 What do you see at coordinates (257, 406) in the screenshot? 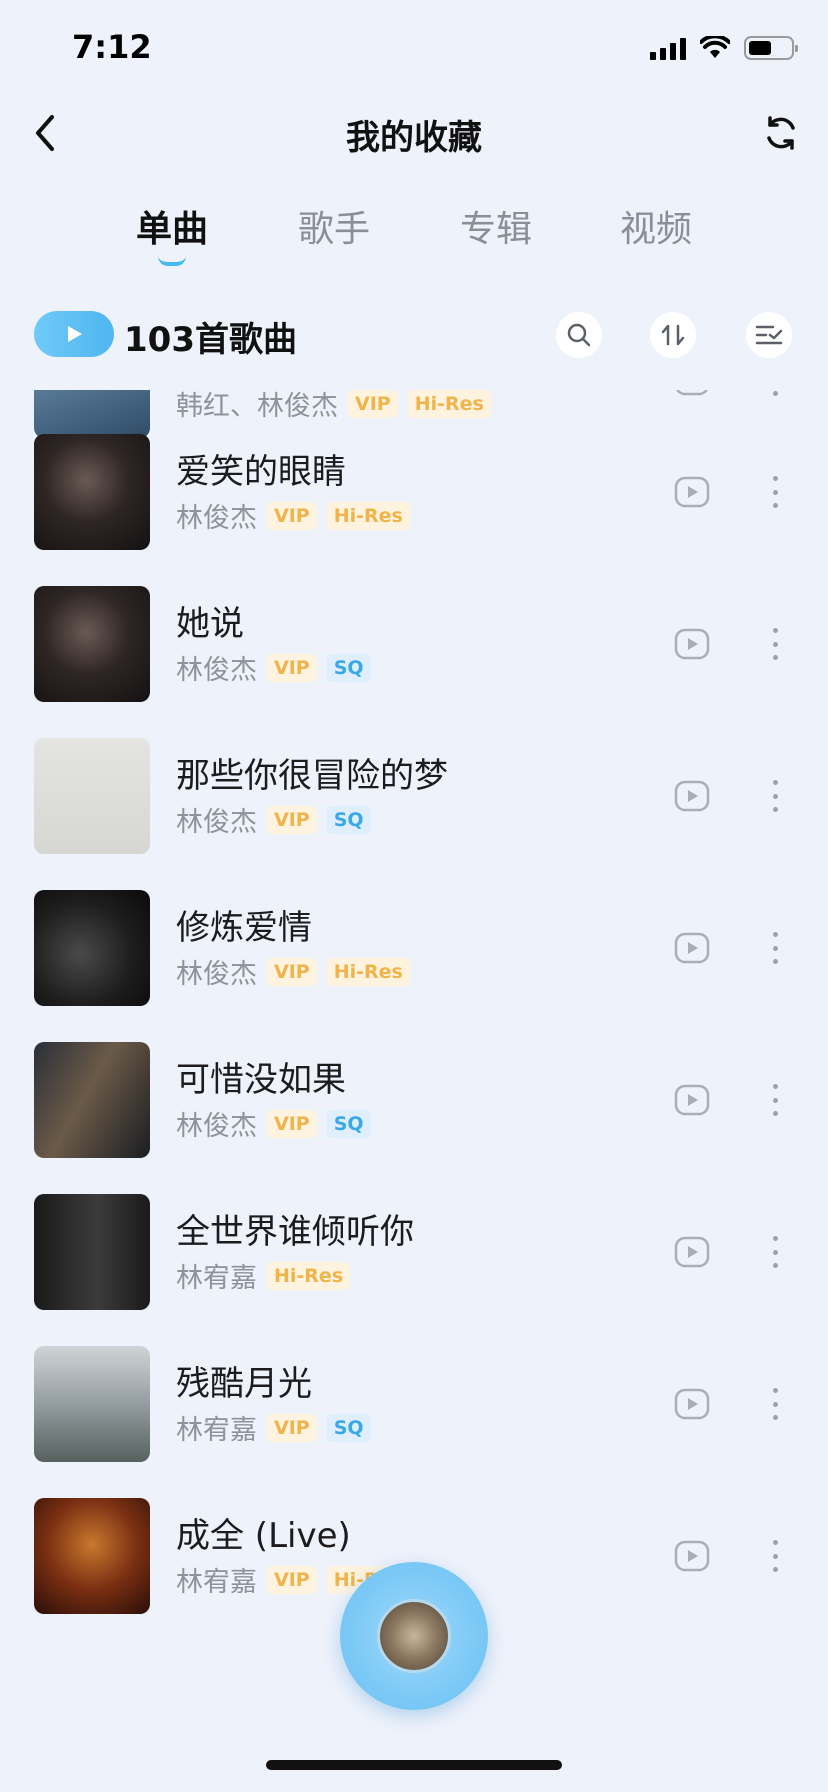
I see `song-artist: 韩红、林俊杰` at bounding box center [257, 406].